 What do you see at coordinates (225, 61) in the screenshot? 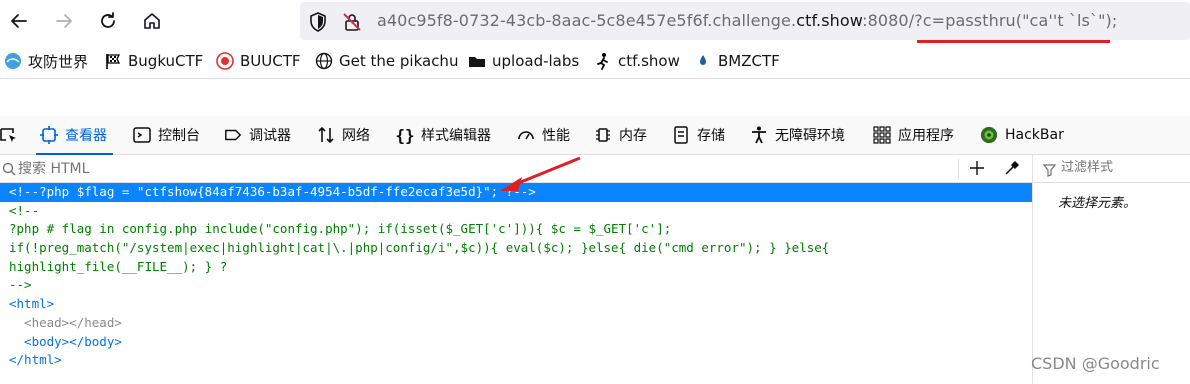
I see `red-circle-icon` at bounding box center [225, 61].